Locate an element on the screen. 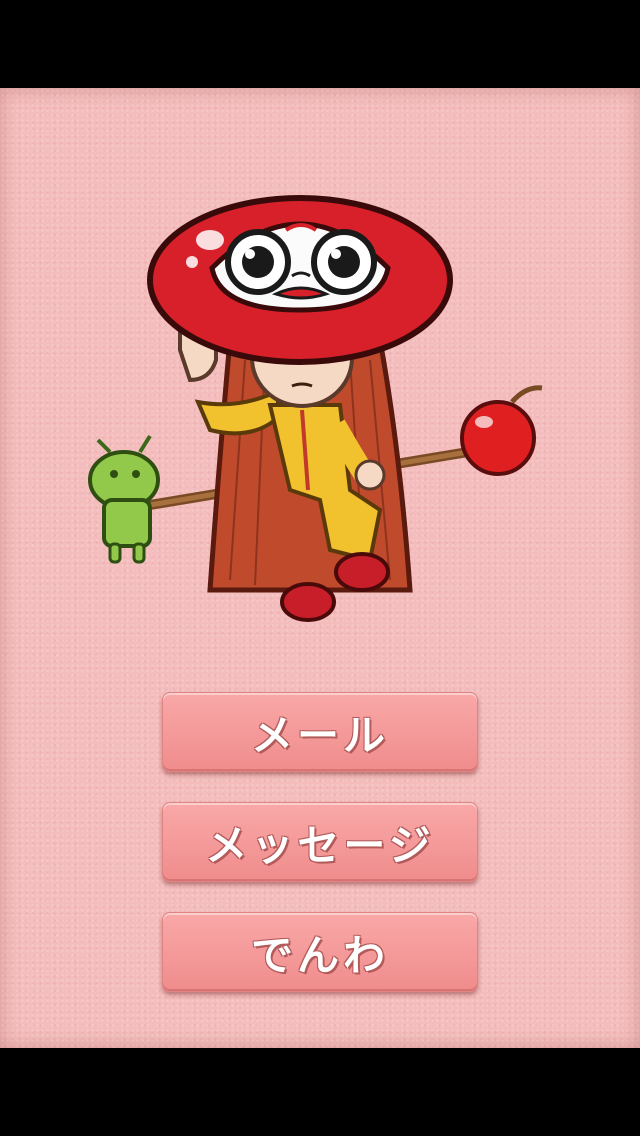 This screenshot has width=640, height=1136. status-bar-area is located at coordinates (320, 44).